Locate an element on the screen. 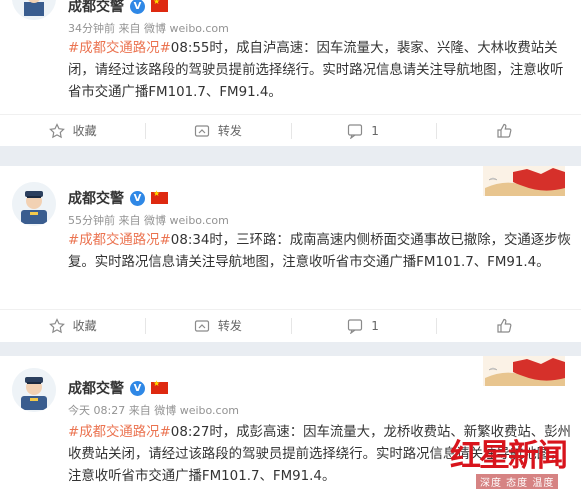 This screenshot has height=496, width=581. post-time: 34分钟前 is located at coordinates (91, 28).